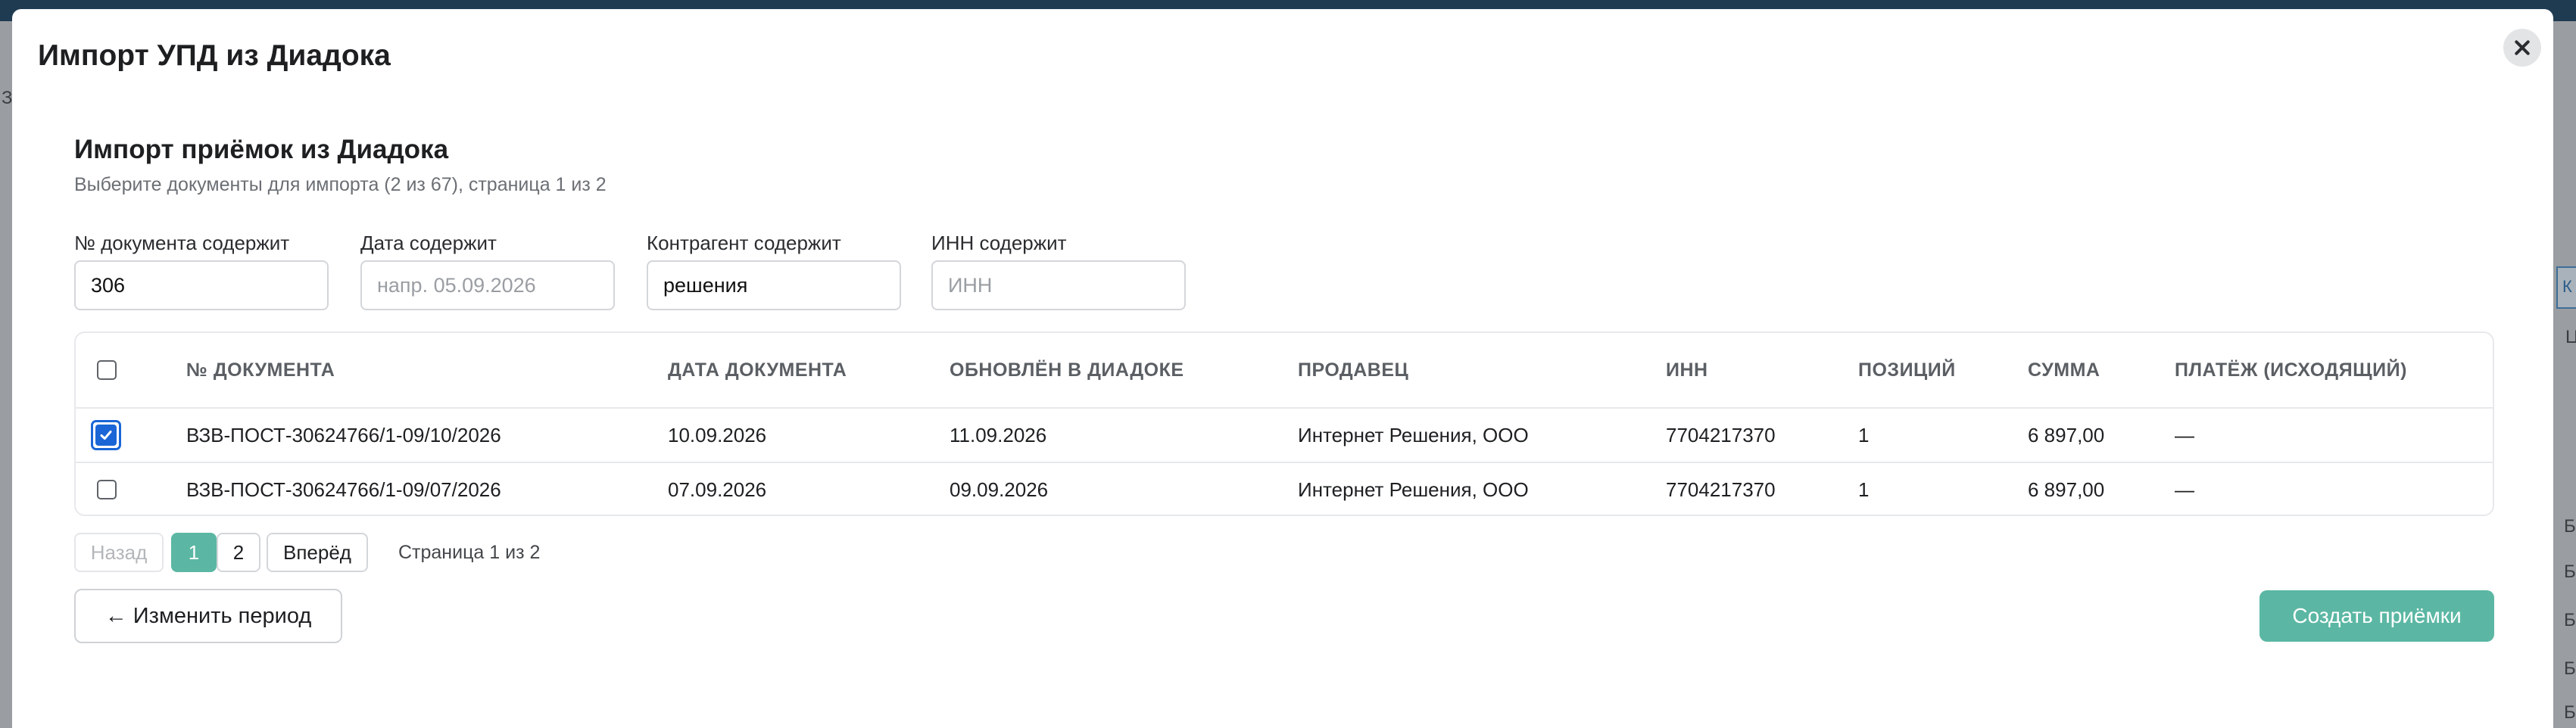  Describe the element at coordinates (182, 243) in the screenshot. I see `doc-number-filter-label: № документа содержит` at that location.